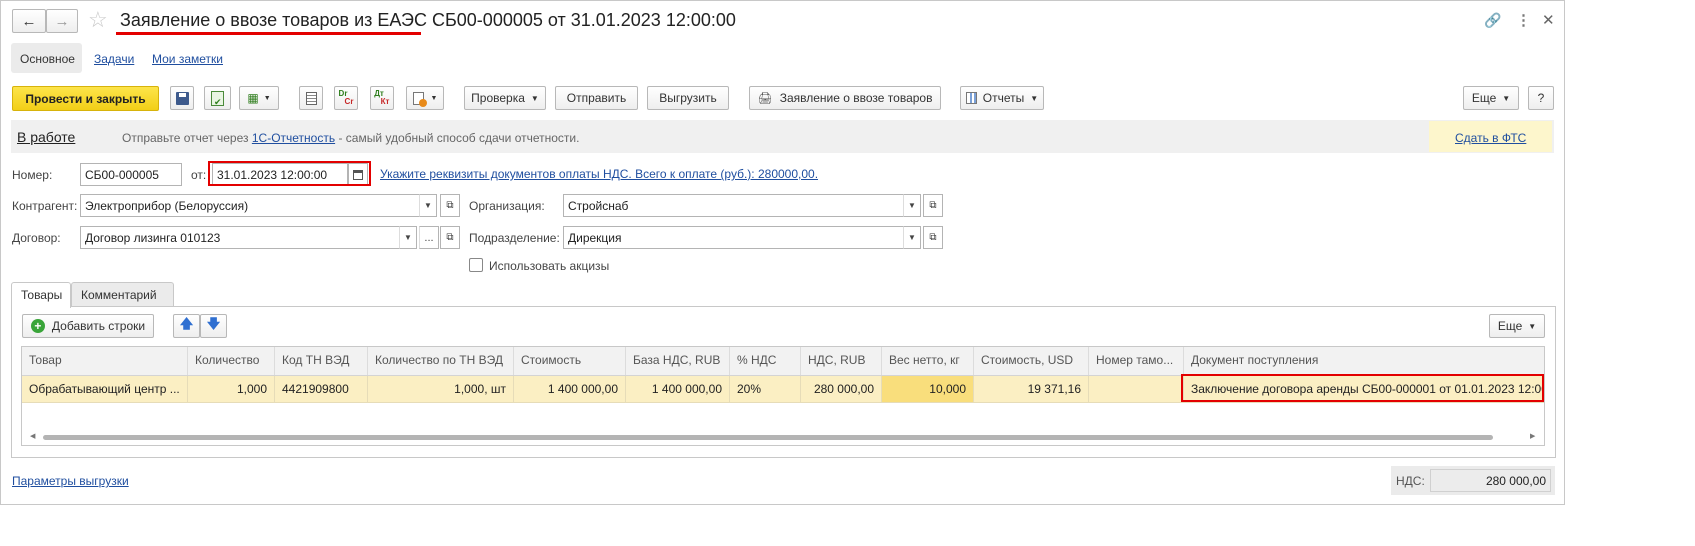 The width and height of the screenshot is (1695, 546). I want to click on create-based-icon: ▦, so click(253, 98).